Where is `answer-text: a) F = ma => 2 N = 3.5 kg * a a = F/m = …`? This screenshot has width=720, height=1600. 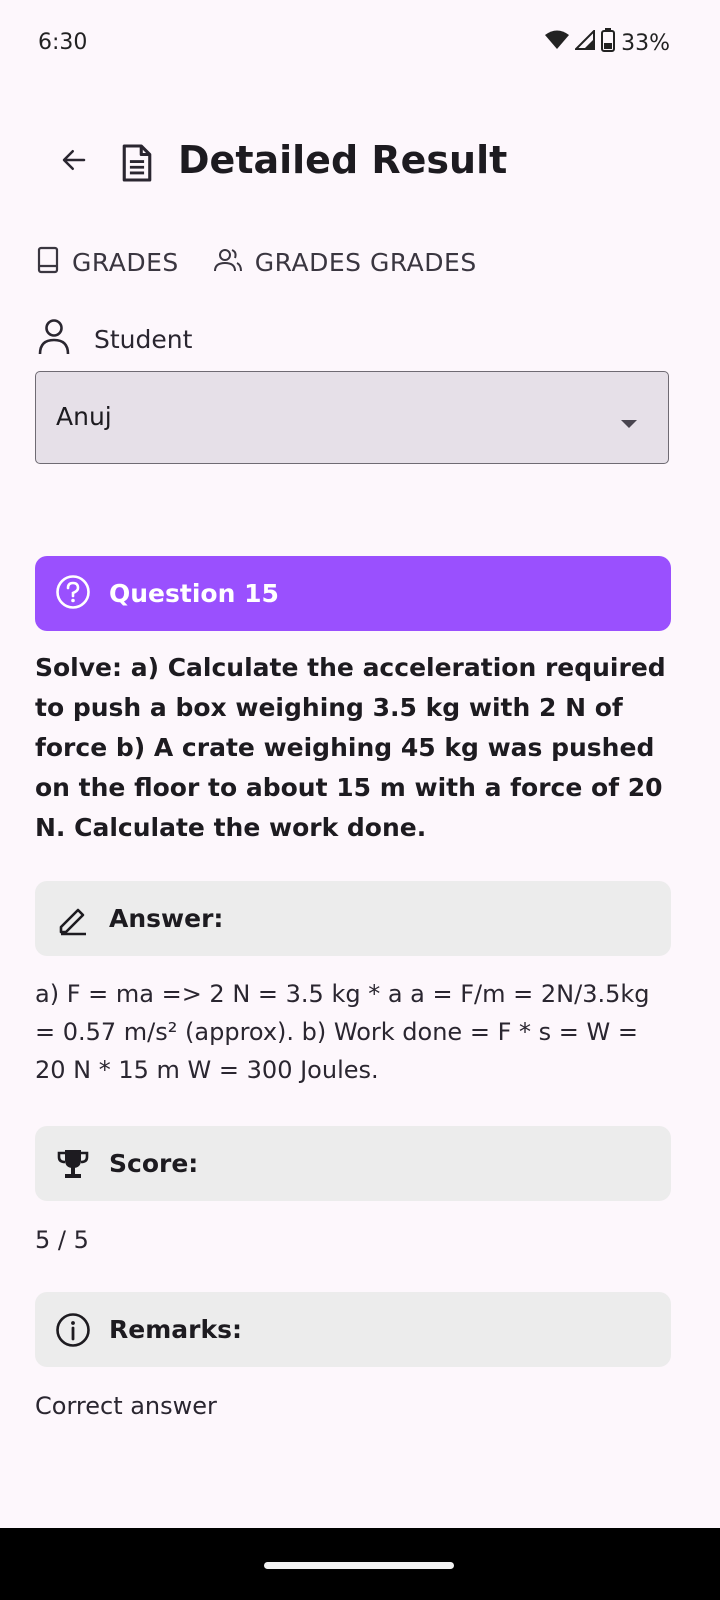
answer-text: a) F = ma => 2 N = 3.5 kg * a a = F/m = … is located at coordinates (342, 1032).